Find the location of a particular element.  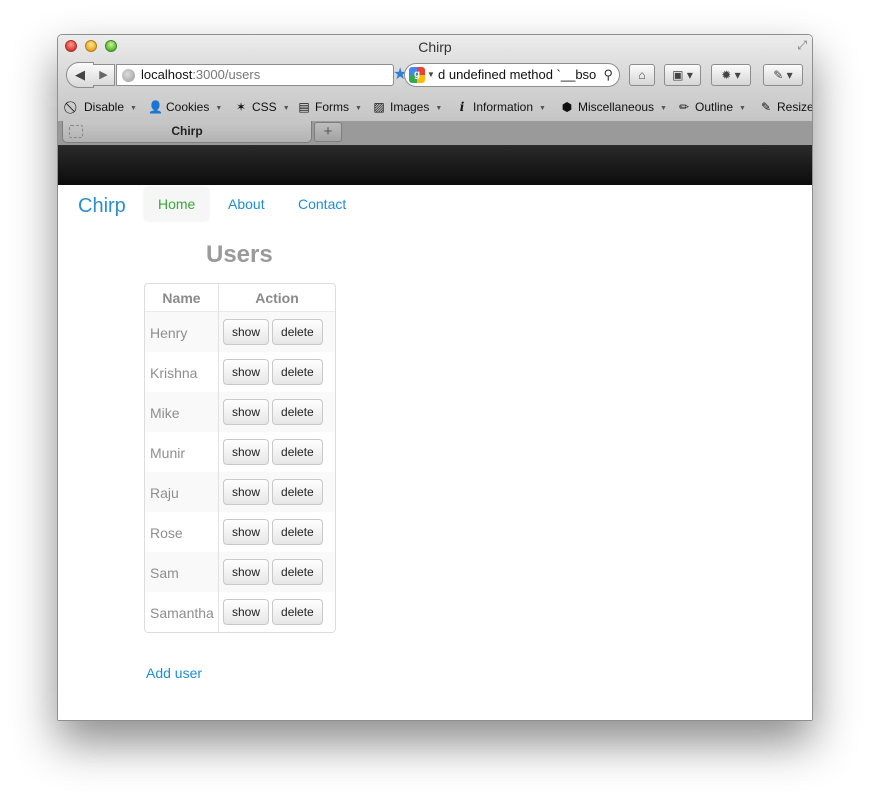

addon-button: ✹ ▾ is located at coordinates (731, 75).